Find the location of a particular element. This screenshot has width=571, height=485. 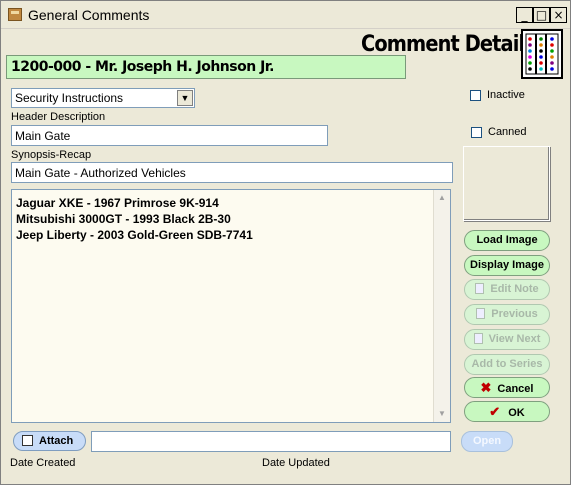

load-image-button: Load Image is located at coordinates (507, 240).